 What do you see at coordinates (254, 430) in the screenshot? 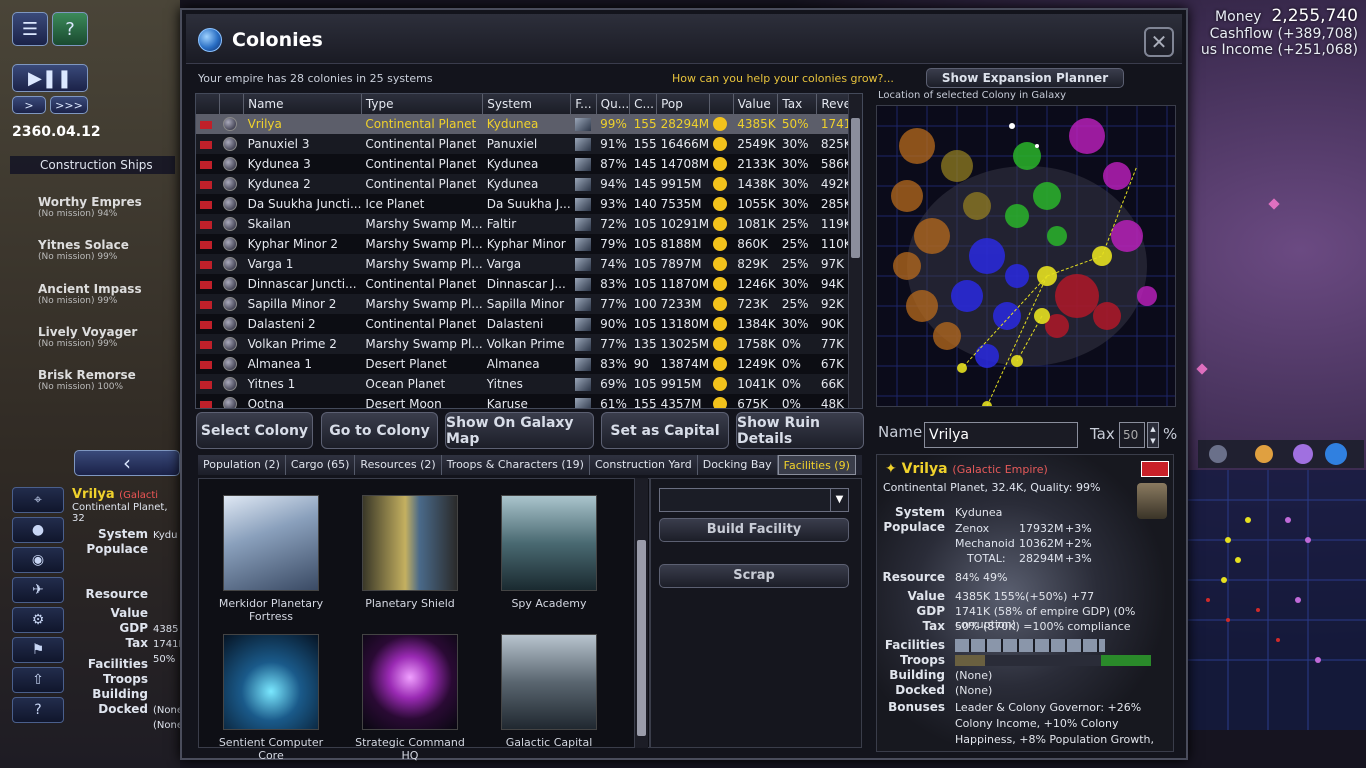
I see `select-colony-button: Select Colony` at bounding box center [254, 430].